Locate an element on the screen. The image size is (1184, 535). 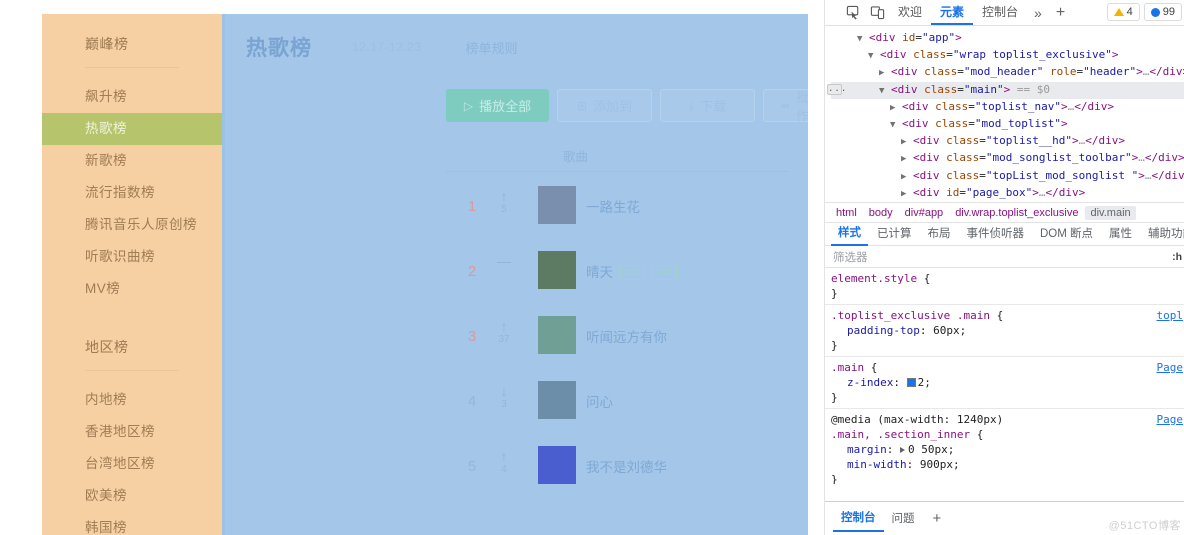
prev-week-icon: 〈 is located at coordinates (342, 48).